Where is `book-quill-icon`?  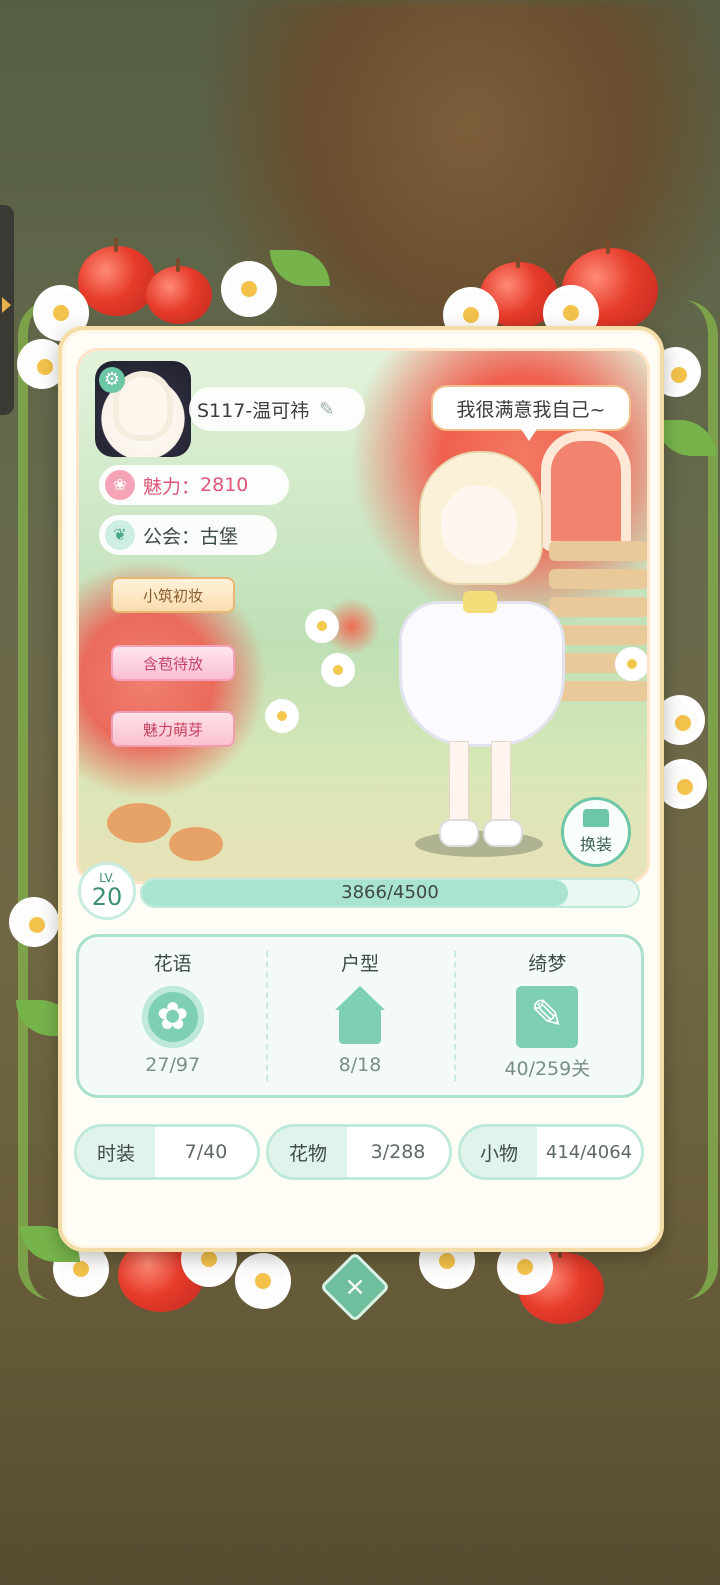
book-quill-icon is located at coordinates (547, 1017).